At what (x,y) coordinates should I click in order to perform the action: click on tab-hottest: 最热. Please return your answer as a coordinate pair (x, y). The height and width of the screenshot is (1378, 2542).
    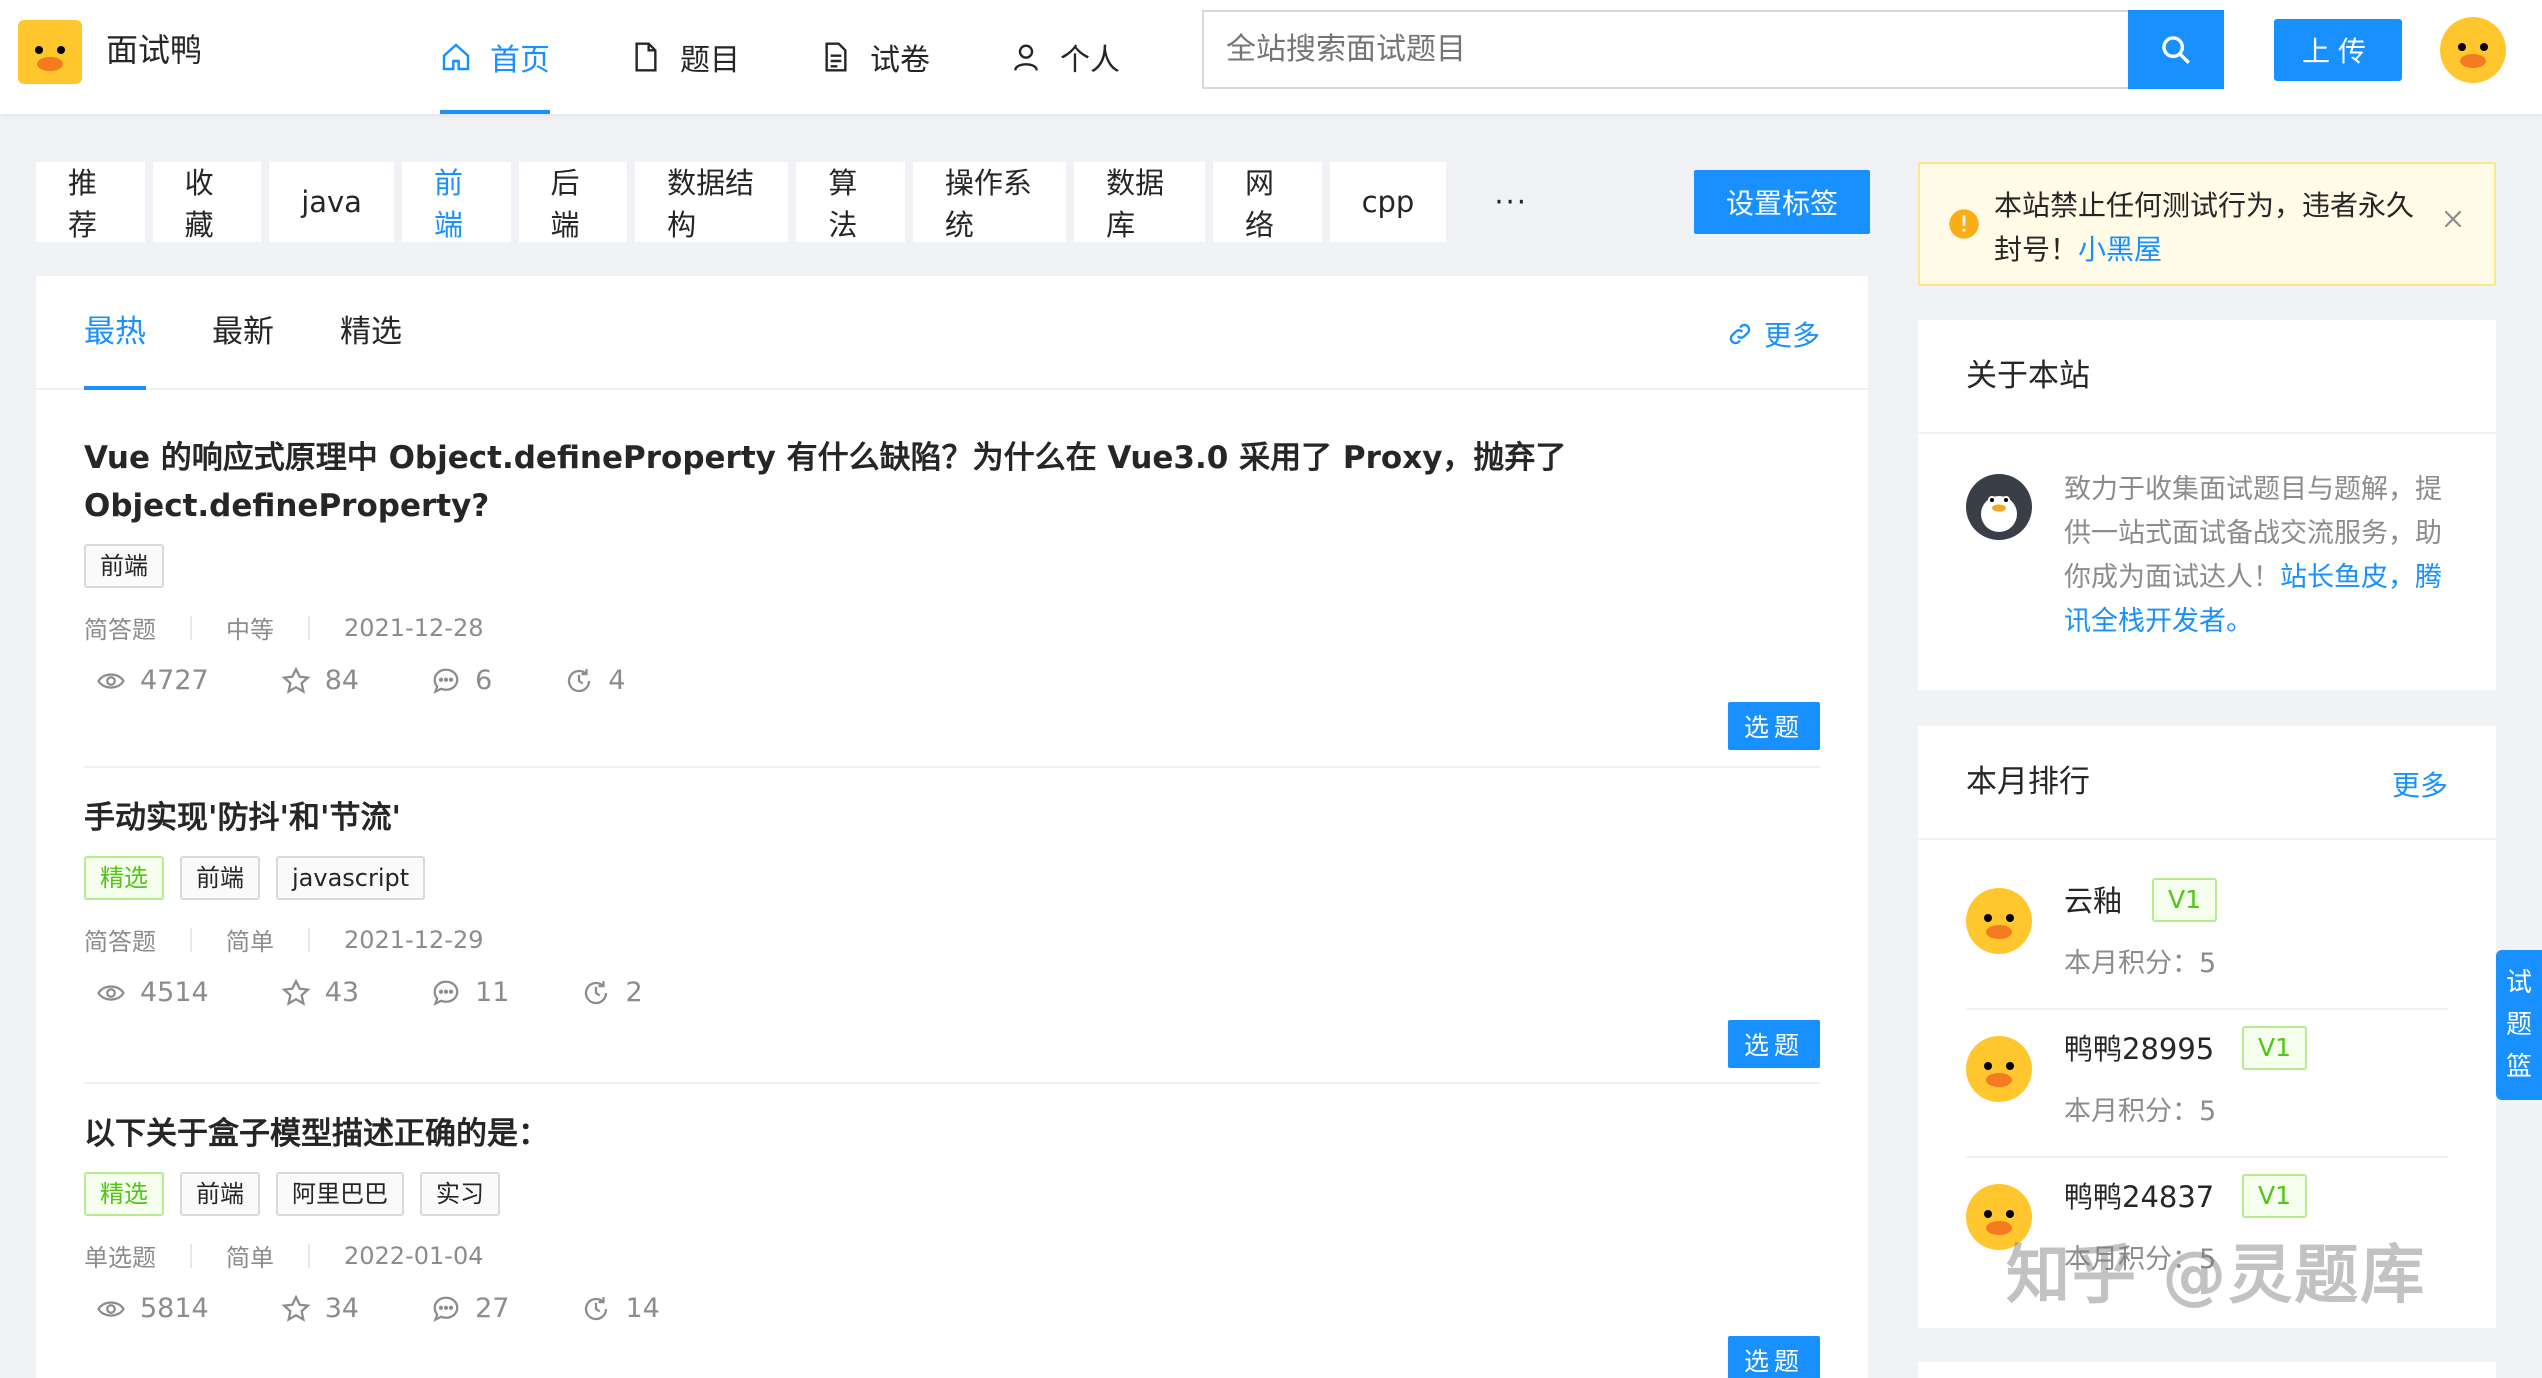
    Looking at the image, I should click on (115, 351).